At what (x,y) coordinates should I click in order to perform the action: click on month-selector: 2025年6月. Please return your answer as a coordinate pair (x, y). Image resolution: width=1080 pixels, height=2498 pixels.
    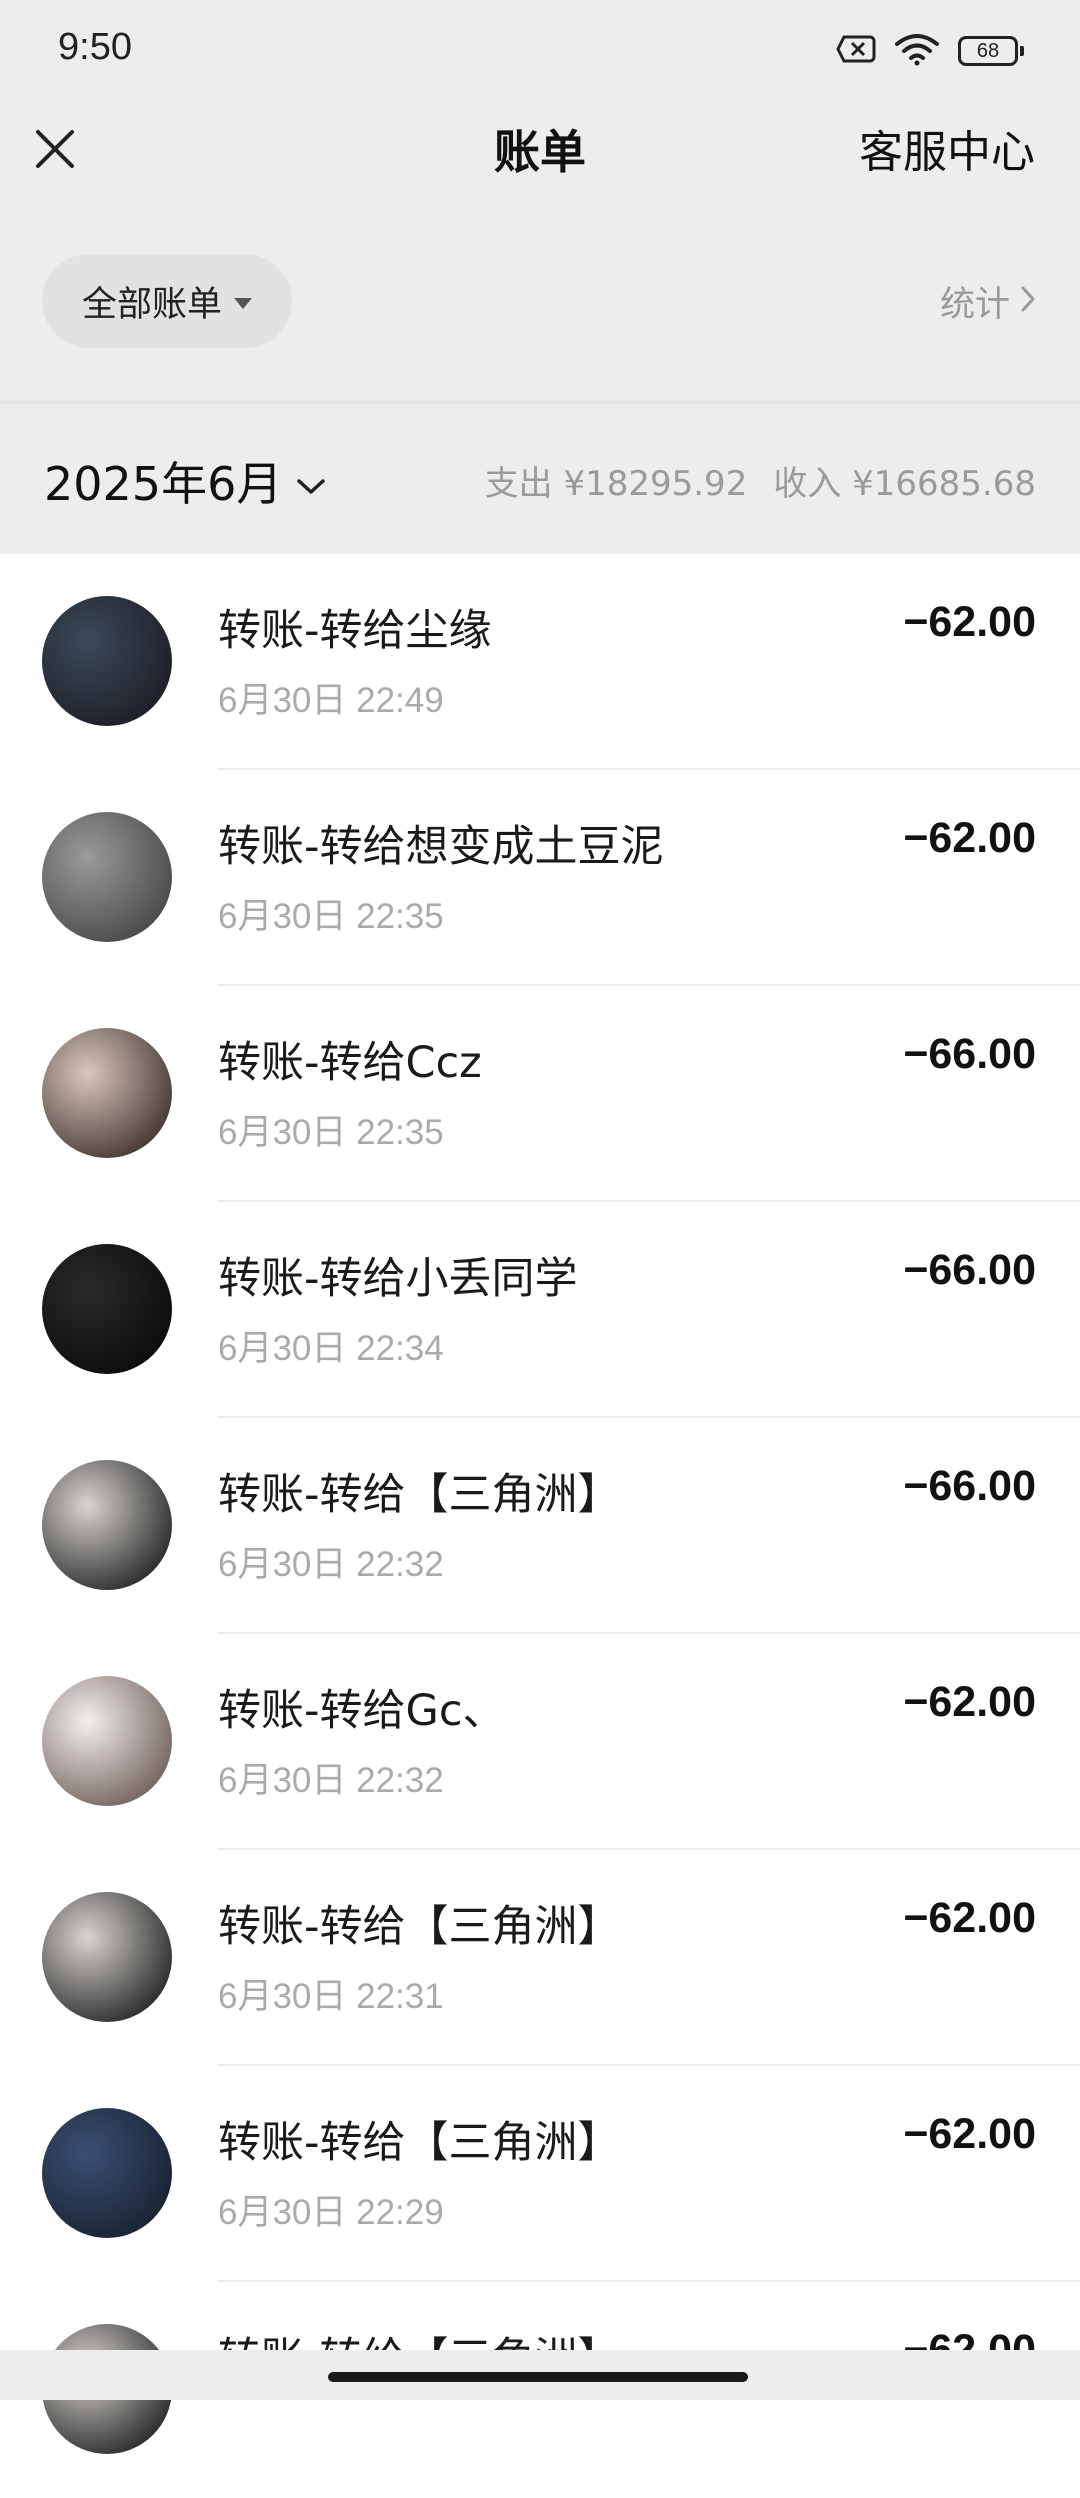
    Looking at the image, I should click on (185, 481).